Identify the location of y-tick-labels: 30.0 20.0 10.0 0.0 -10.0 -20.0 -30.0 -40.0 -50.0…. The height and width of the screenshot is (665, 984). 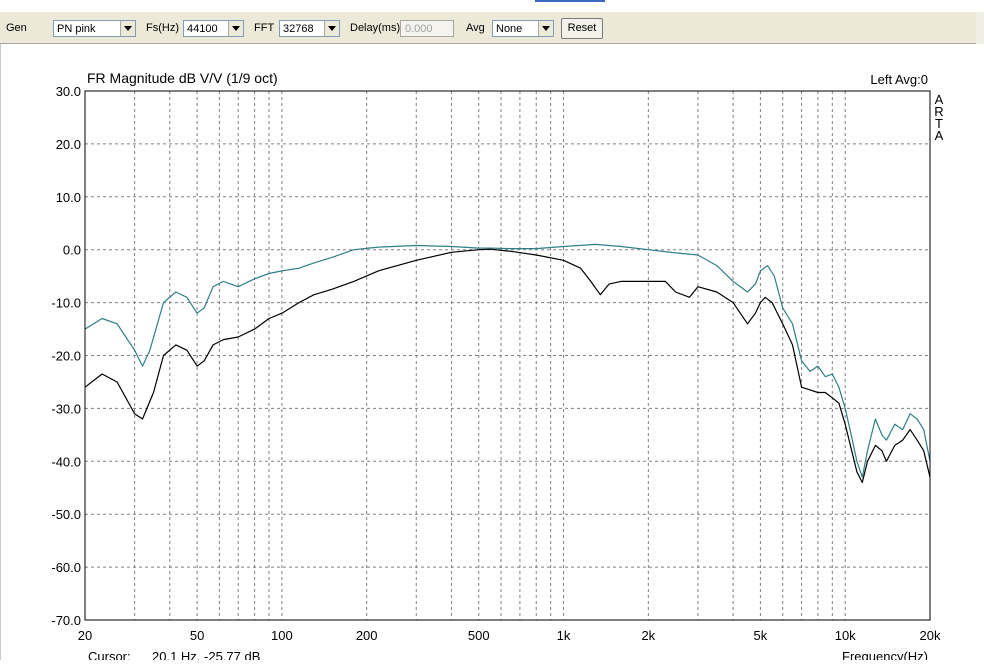
(66, 356).